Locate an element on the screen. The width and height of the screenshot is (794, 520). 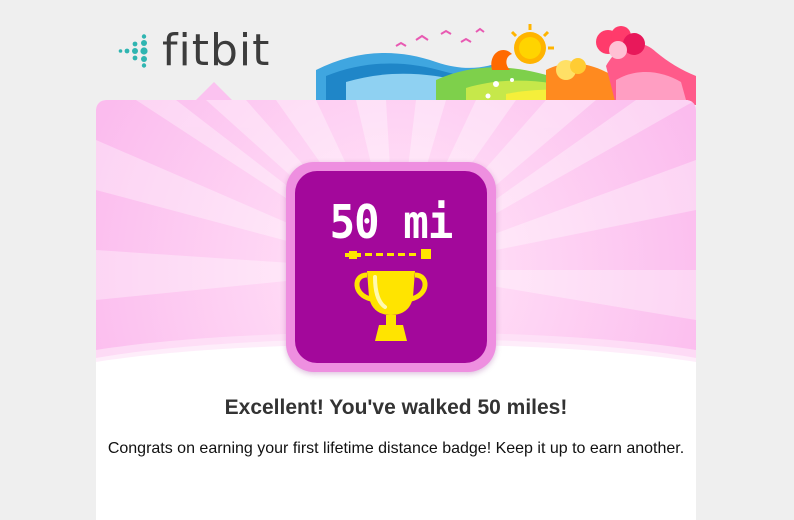
fitbit-dots-icon is located at coordinates (133, 51).